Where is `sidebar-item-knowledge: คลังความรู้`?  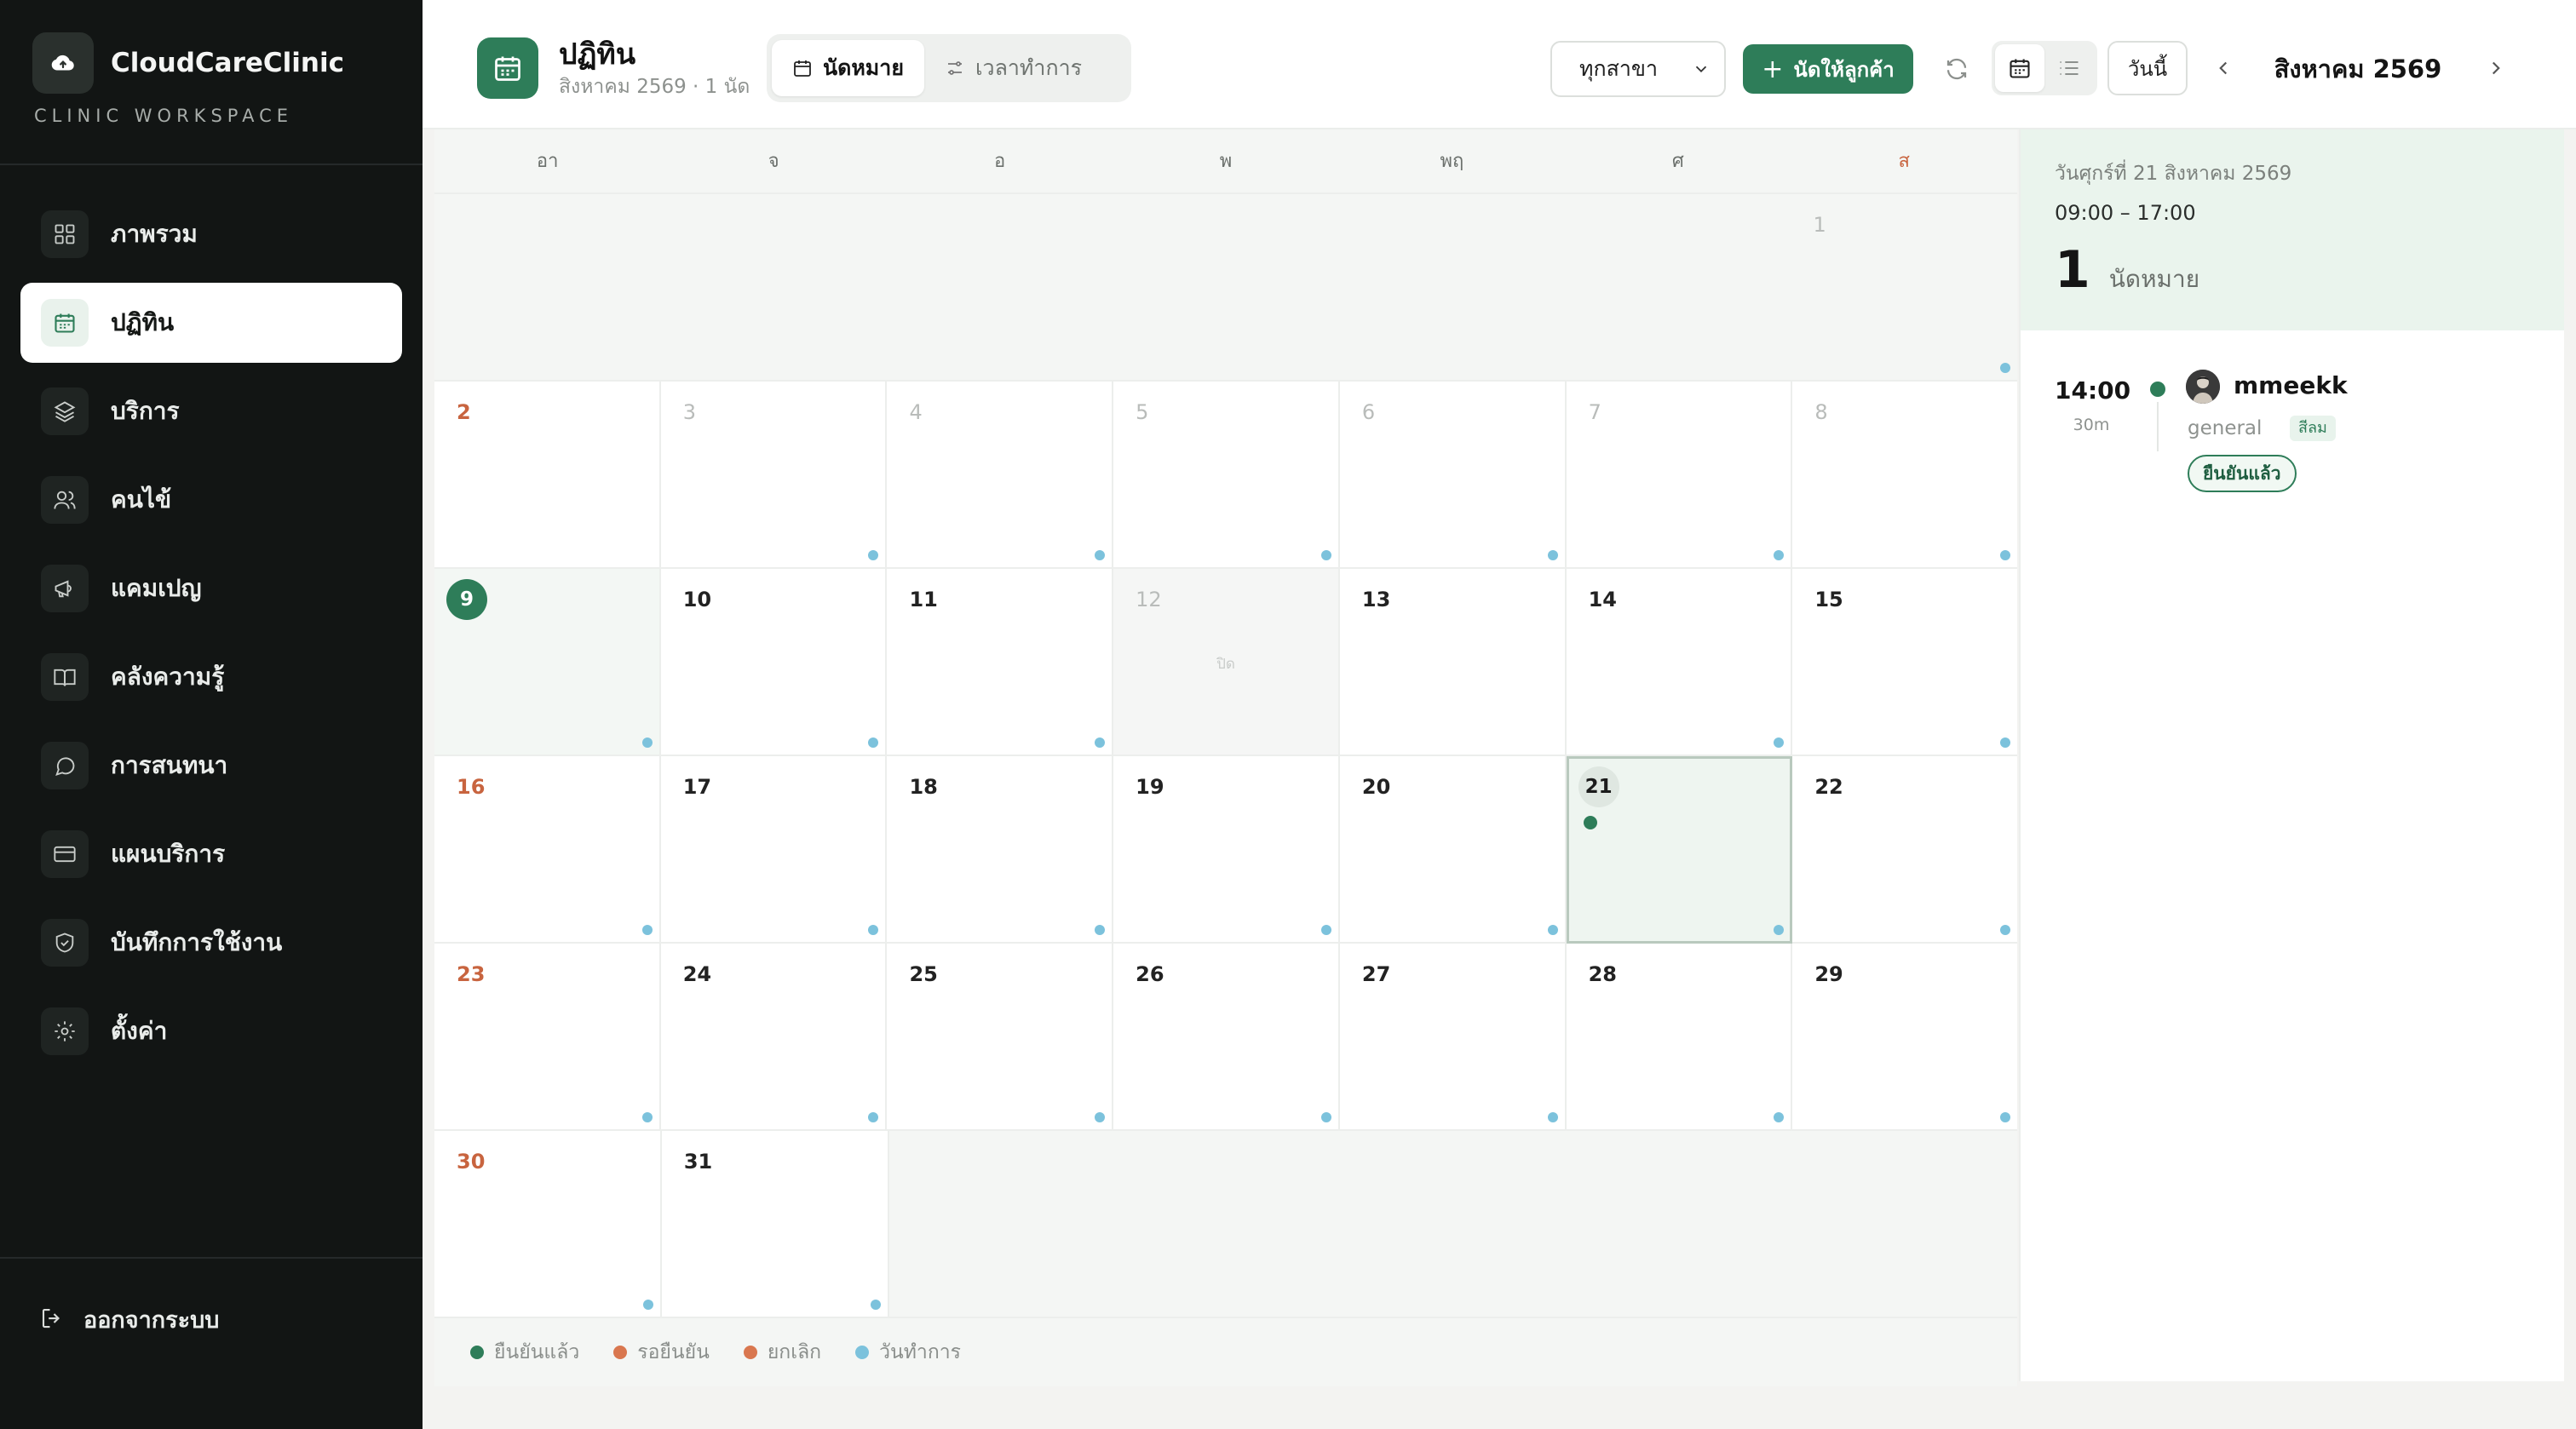 sidebar-item-knowledge: คลังความรู้ is located at coordinates (211, 677).